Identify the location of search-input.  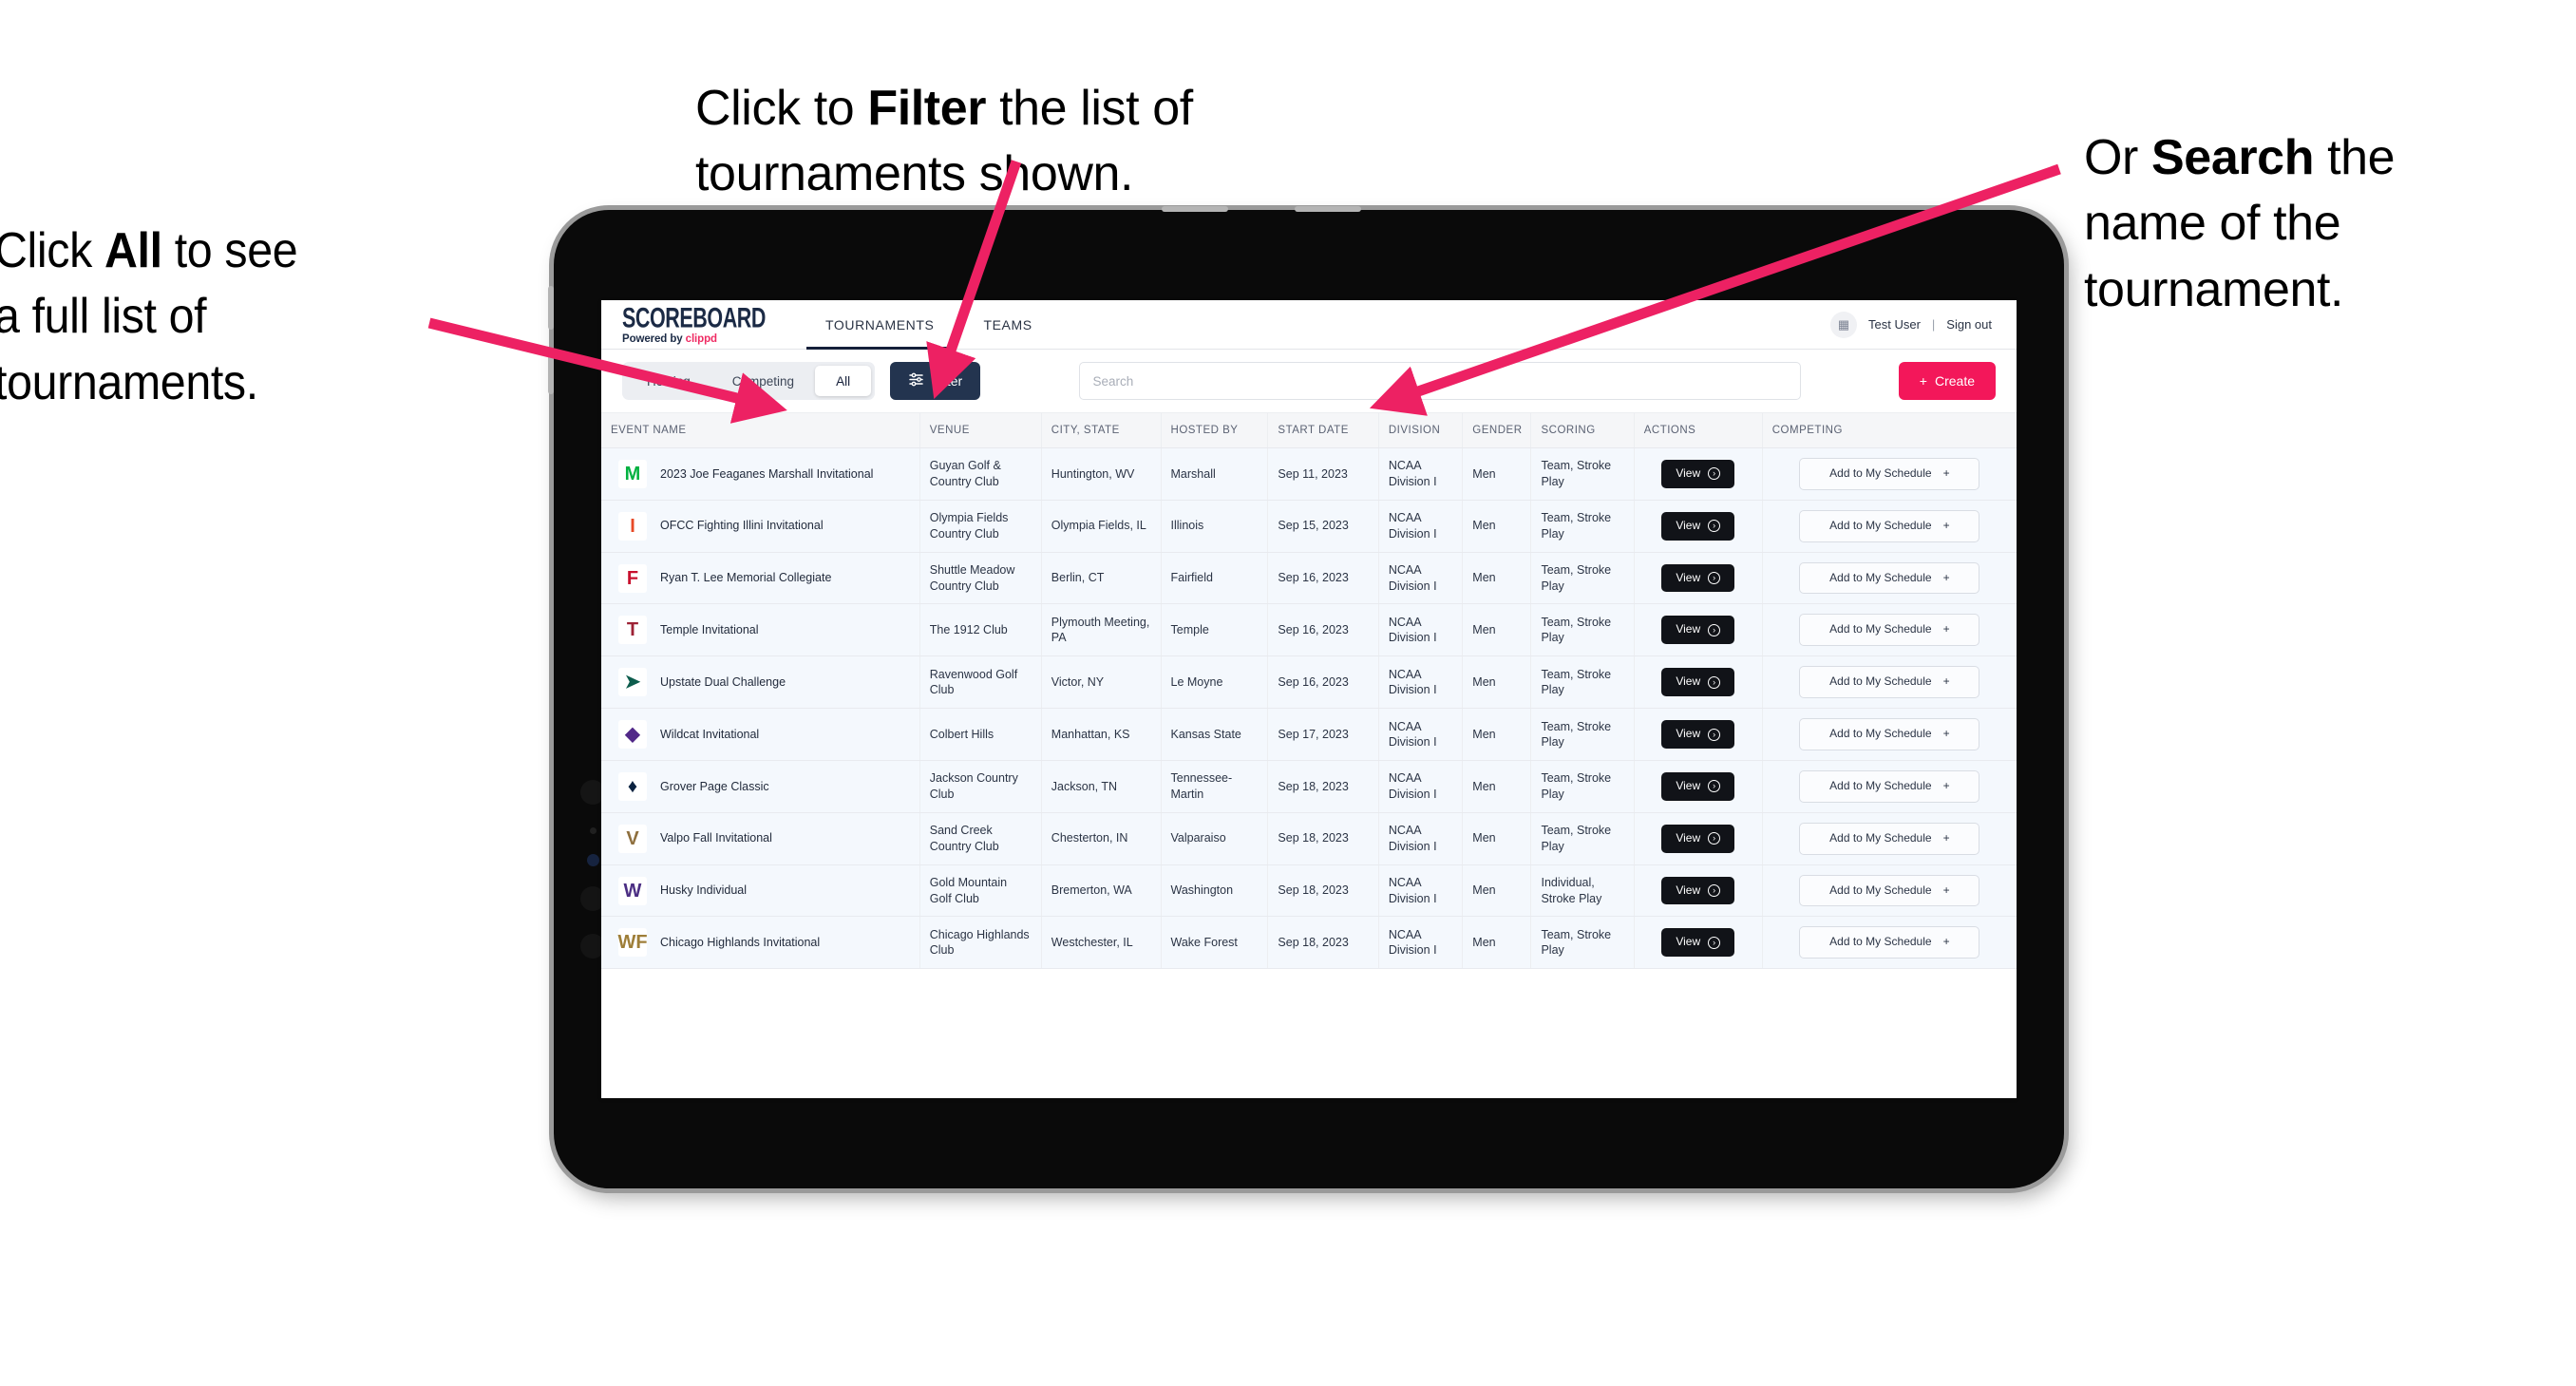
(1439, 381).